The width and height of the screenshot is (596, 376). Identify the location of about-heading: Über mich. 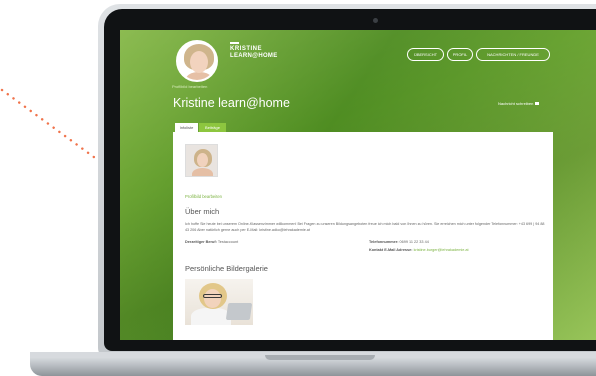
(202, 211).